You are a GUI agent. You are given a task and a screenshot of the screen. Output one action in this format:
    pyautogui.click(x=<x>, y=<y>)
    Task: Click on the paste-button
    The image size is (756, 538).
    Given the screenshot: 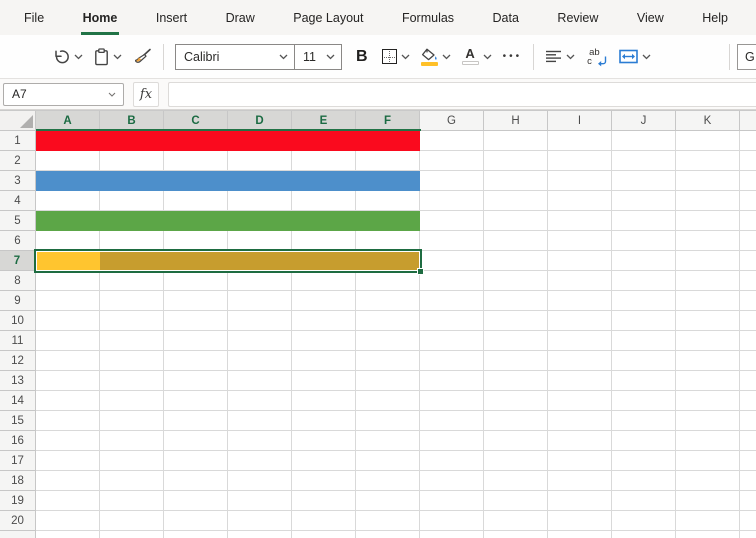 What is the action you would take?
    pyautogui.click(x=108, y=56)
    